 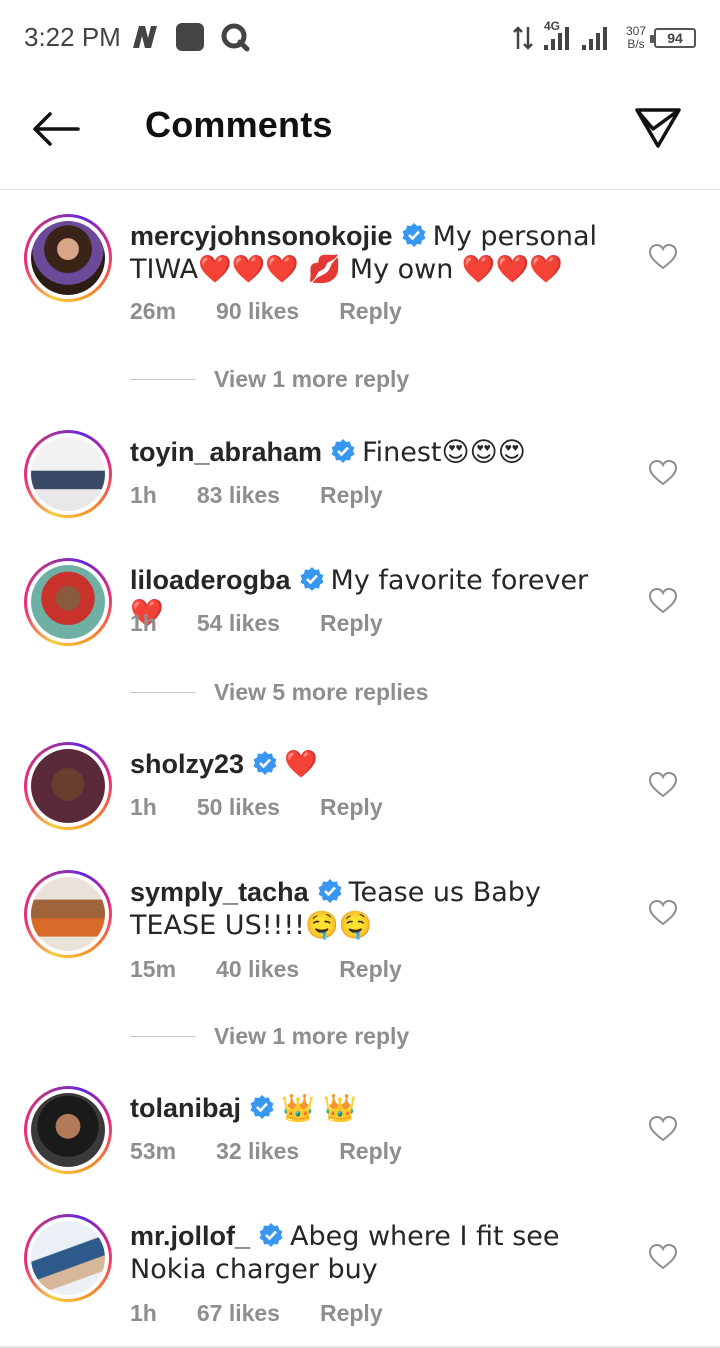 I want to click on comment-likes: 54 likes, so click(x=238, y=623).